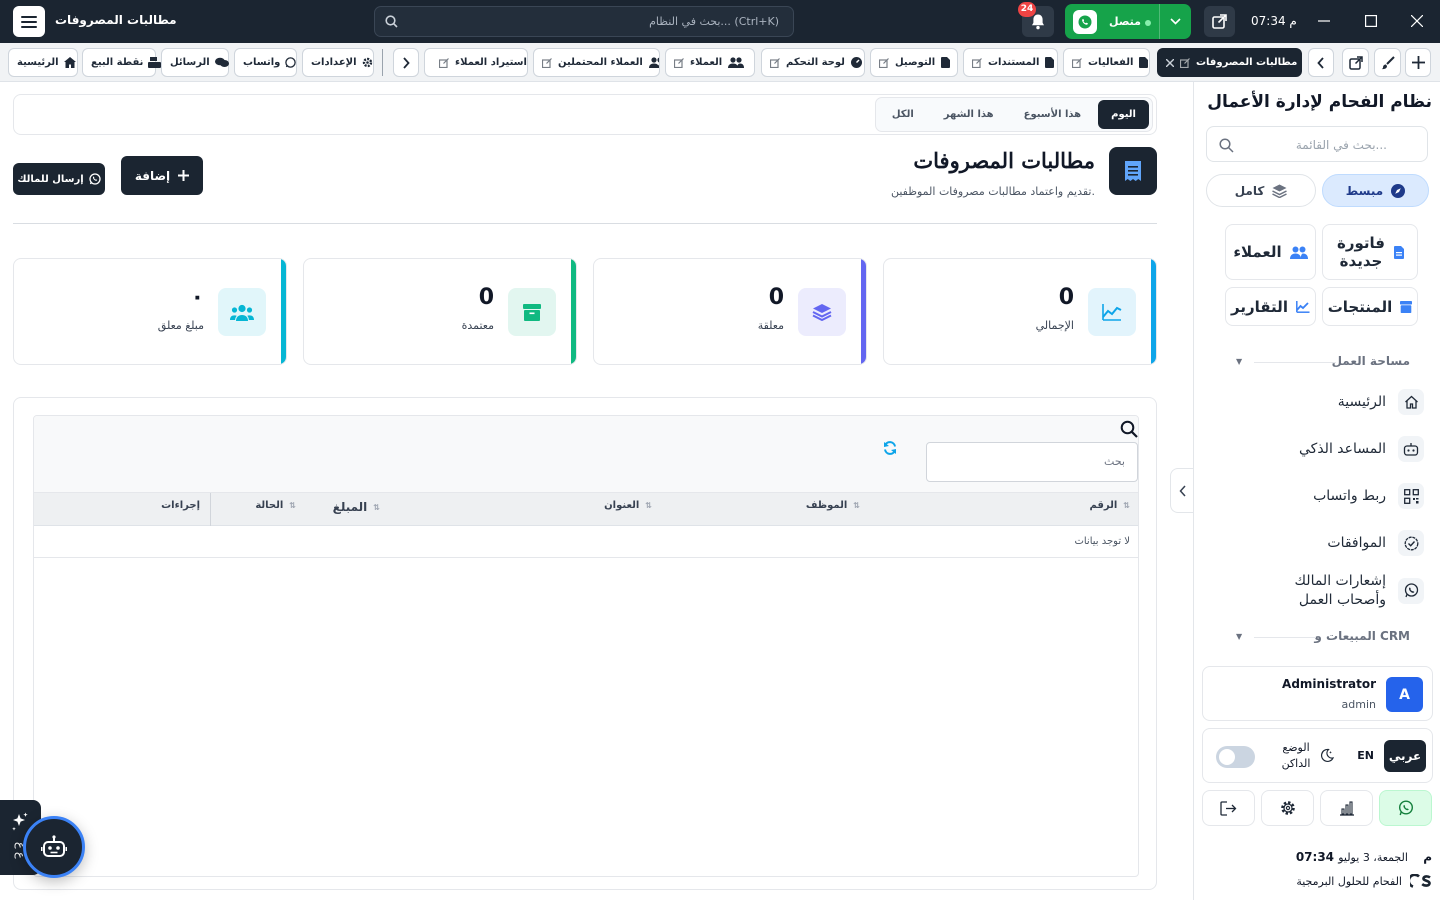 The width and height of the screenshot is (1440, 900). Describe the element at coordinates (338, 62) in the screenshot. I see `quick-settings-button: الإعدادات` at that location.